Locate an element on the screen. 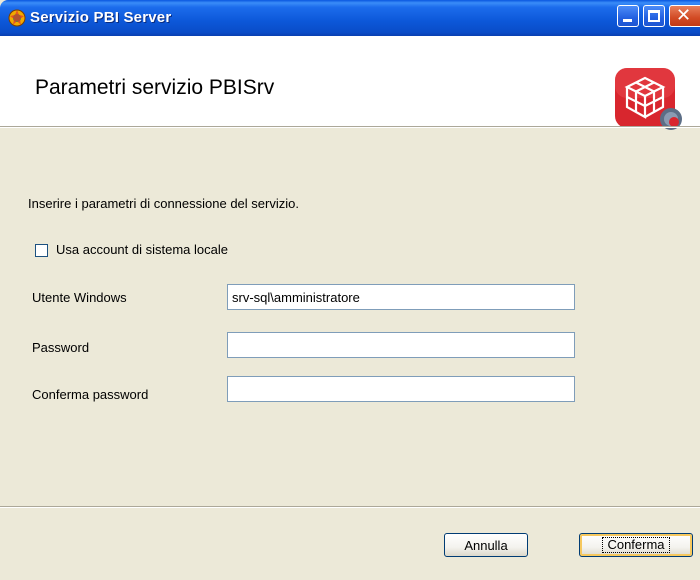 This screenshot has height=580, width=700. windows-user-input is located at coordinates (401, 297).